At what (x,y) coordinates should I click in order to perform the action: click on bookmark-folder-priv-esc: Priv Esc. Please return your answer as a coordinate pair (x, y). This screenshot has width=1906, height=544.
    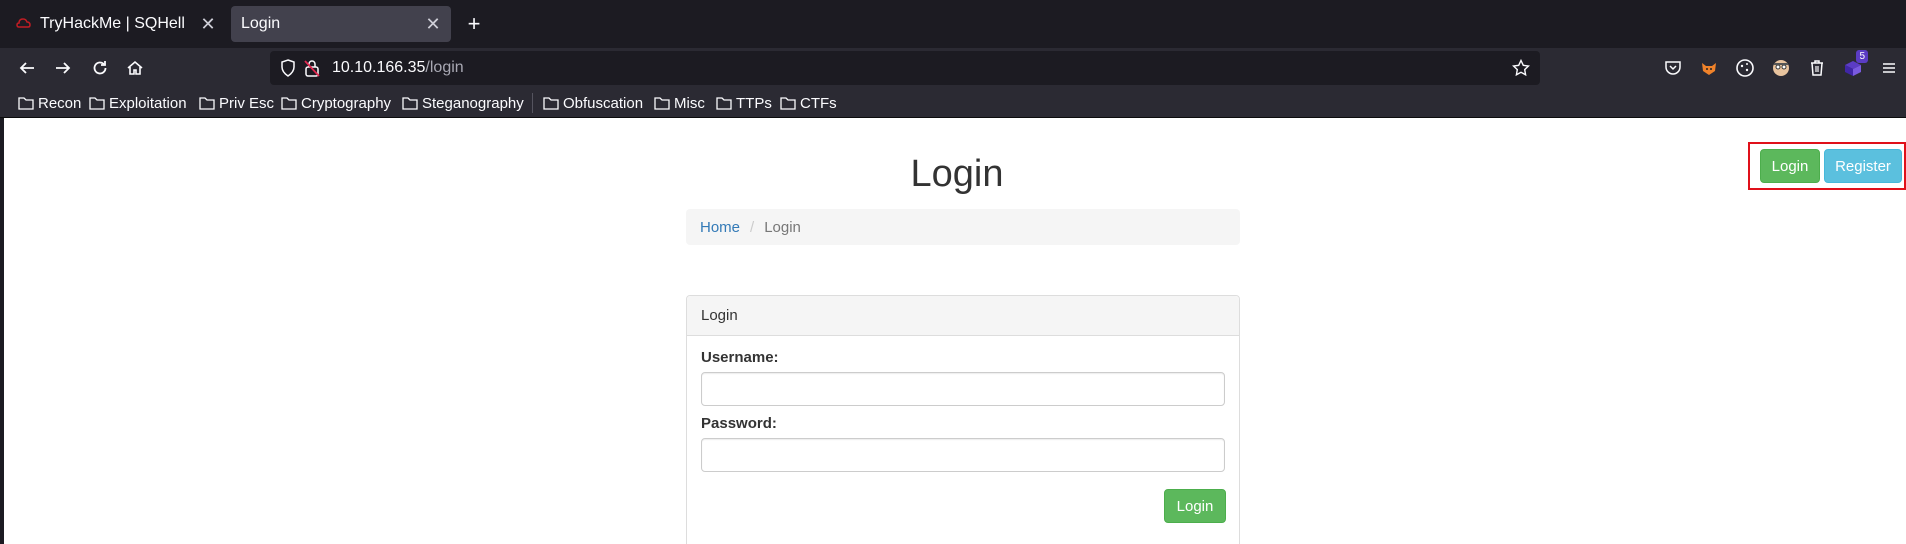
    Looking at the image, I should click on (236, 103).